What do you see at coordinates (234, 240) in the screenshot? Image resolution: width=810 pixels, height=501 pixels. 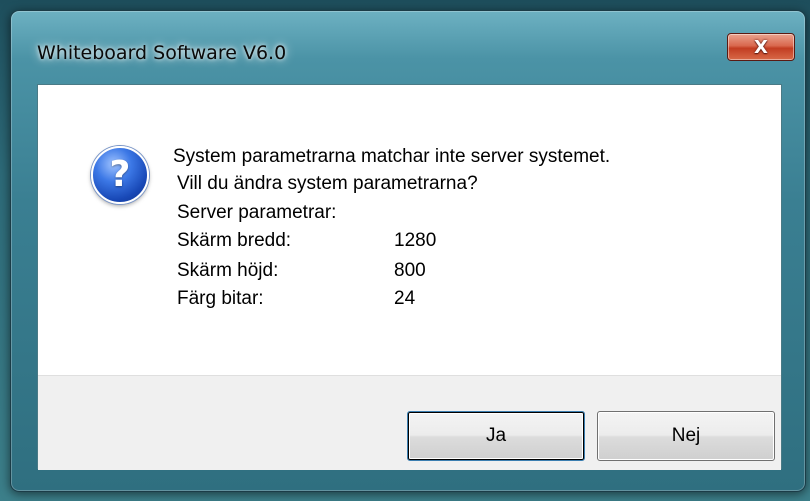 I see `param-label-width: Skärm bredd:` at bounding box center [234, 240].